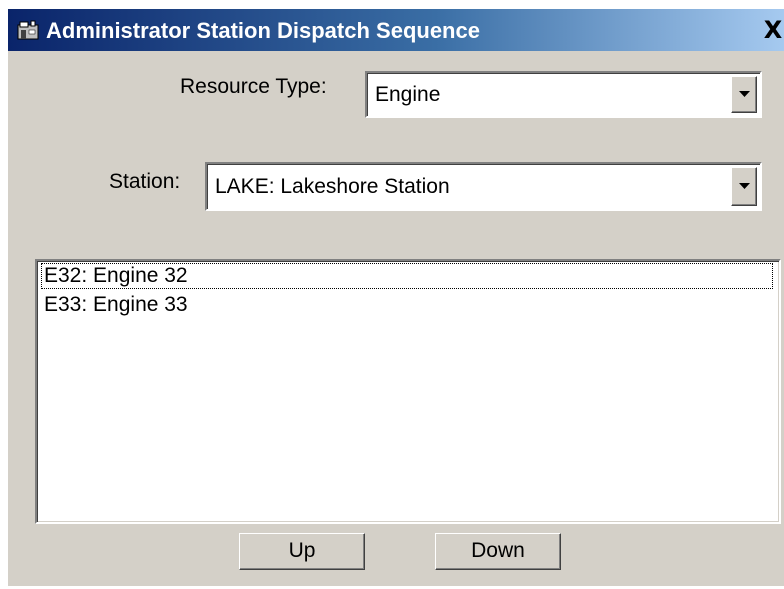  What do you see at coordinates (332, 186) in the screenshot?
I see `station-value: LAKE: Lakeshore Station` at bounding box center [332, 186].